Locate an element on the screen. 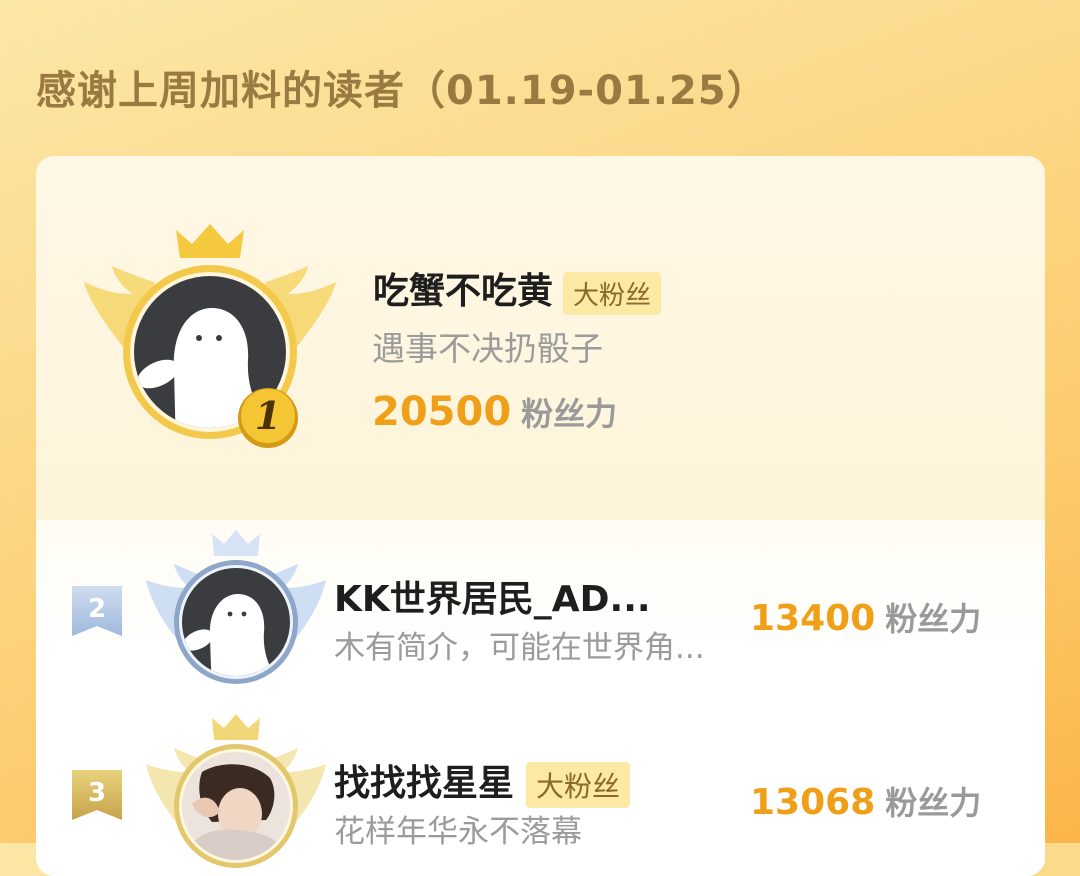 The width and height of the screenshot is (1080, 876). reader-3-bio: 花样年华永不落幕 is located at coordinates (458, 832).